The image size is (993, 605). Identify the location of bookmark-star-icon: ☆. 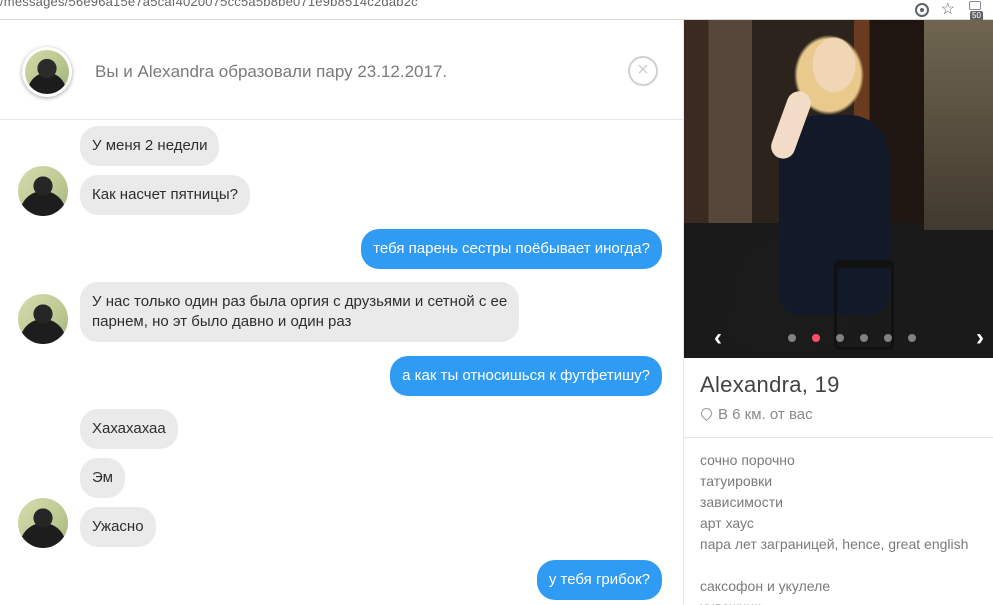
(948, 10).